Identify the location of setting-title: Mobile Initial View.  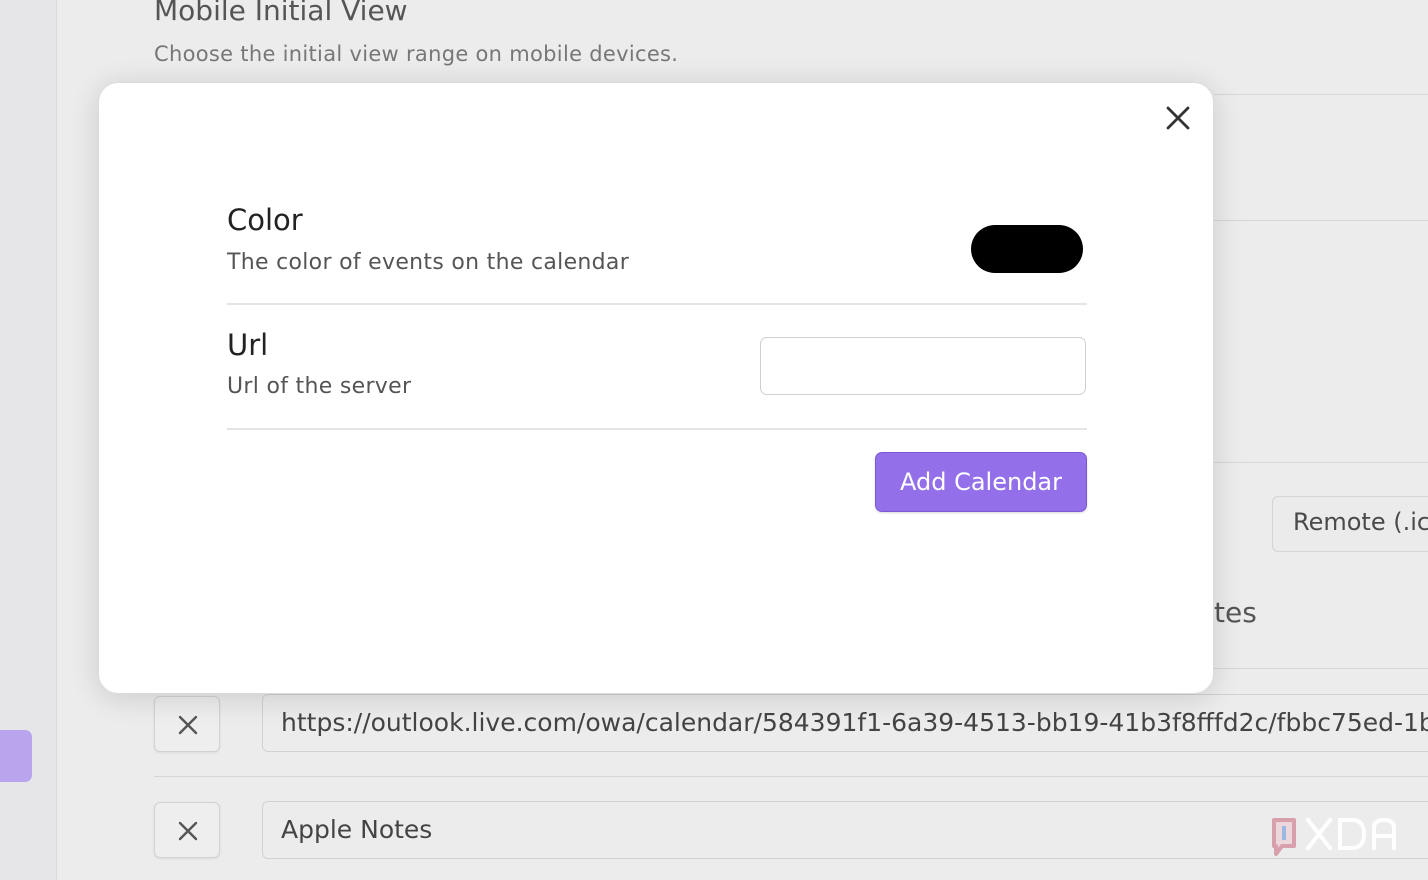
(281, 13).